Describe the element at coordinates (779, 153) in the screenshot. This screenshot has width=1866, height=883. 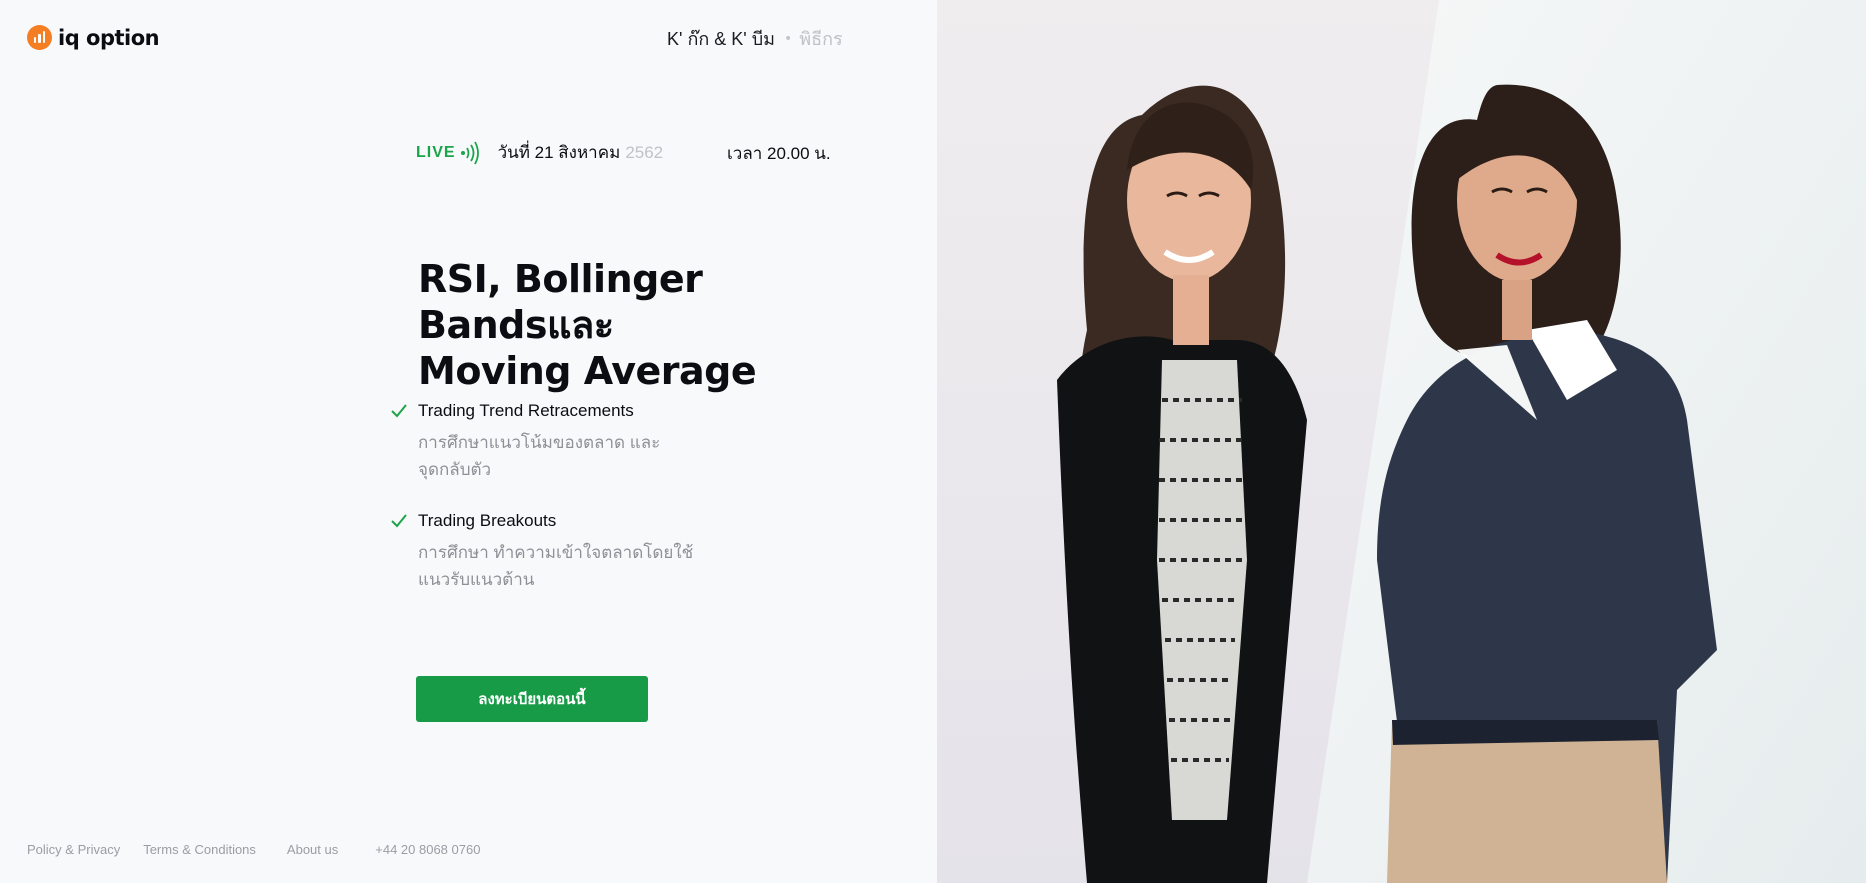
I see `event-time: เวลา 20.00 น.` at that location.